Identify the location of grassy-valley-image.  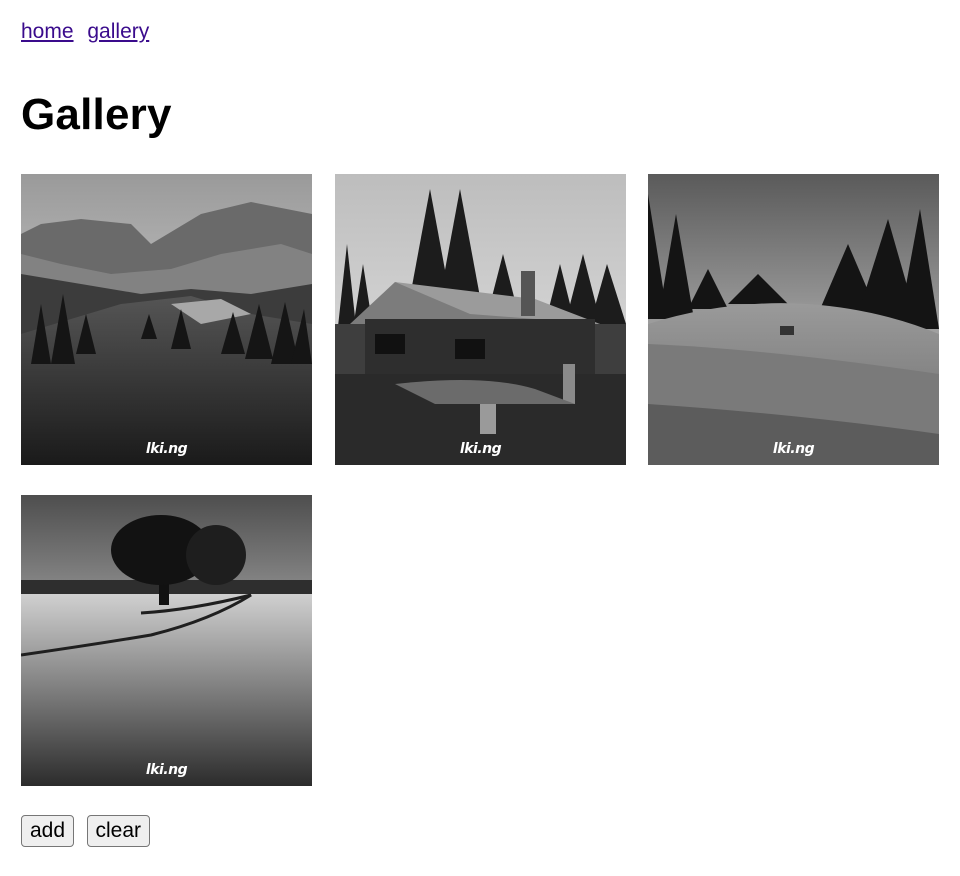
(793, 319).